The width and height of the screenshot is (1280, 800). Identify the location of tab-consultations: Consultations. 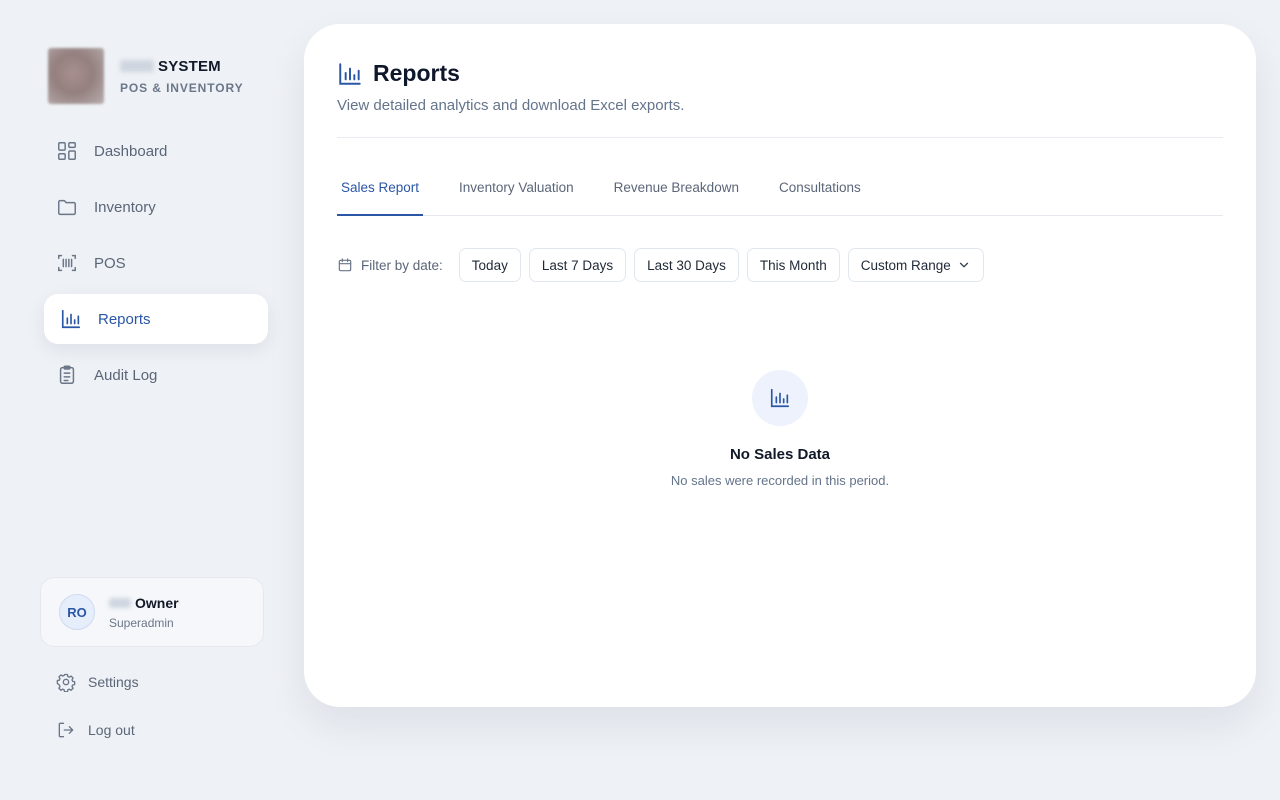
(820, 194).